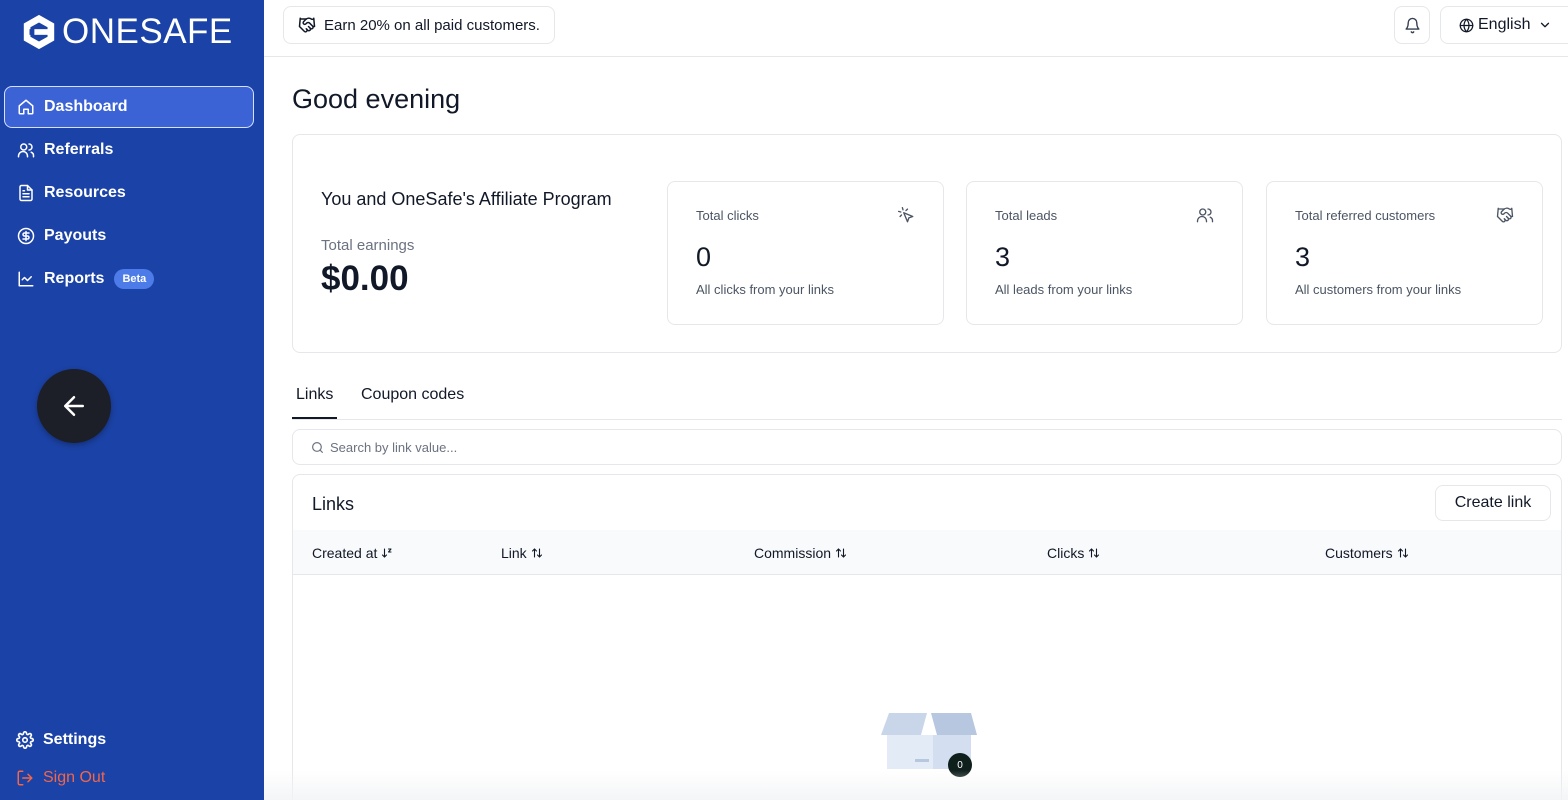 The width and height of the screenshot is (1568, 800). Describe the element at coordinates (129, 107) in the screenshot. I see `sidebar-item-dashboard: Dashboard` at that location.